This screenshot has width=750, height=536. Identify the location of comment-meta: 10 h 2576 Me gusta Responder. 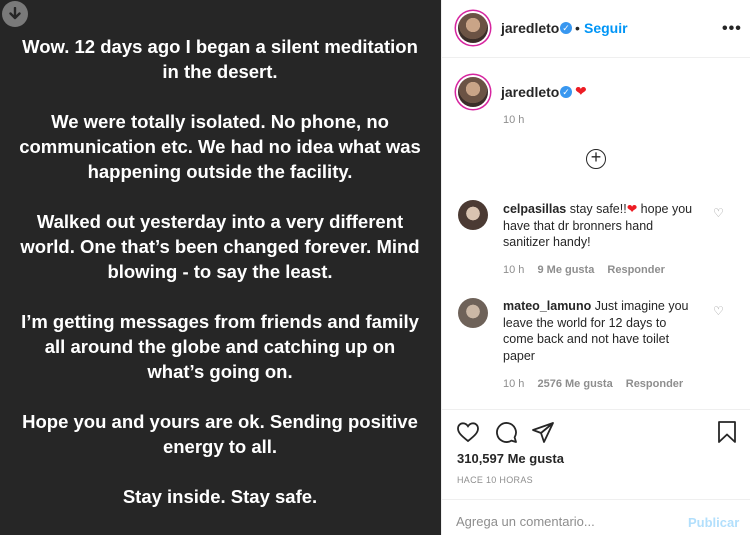
(598, 384).